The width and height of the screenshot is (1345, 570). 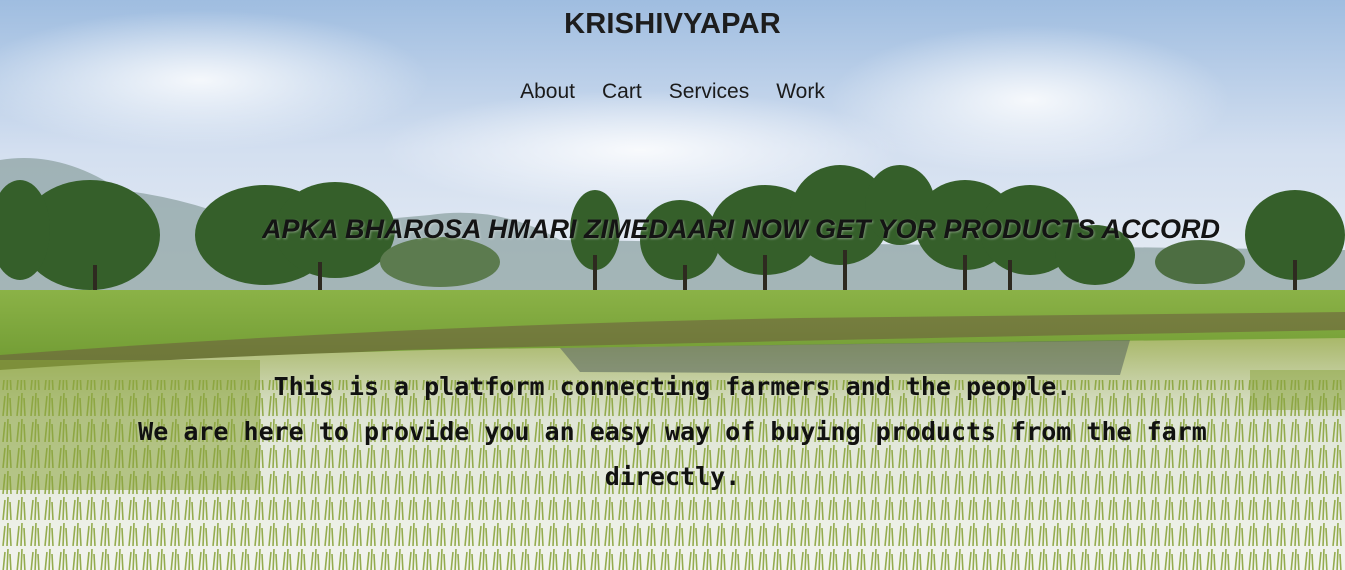 I want to click on main-nav: About Cart Services Work, so click(x=672, y=92).